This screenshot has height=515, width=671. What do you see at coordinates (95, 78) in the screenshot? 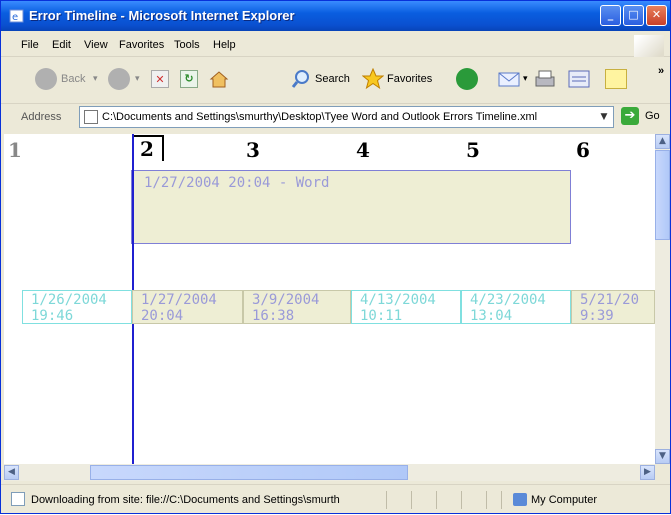
I see `back-dropdown-icon: ▾` at bounding box center [95, 78].